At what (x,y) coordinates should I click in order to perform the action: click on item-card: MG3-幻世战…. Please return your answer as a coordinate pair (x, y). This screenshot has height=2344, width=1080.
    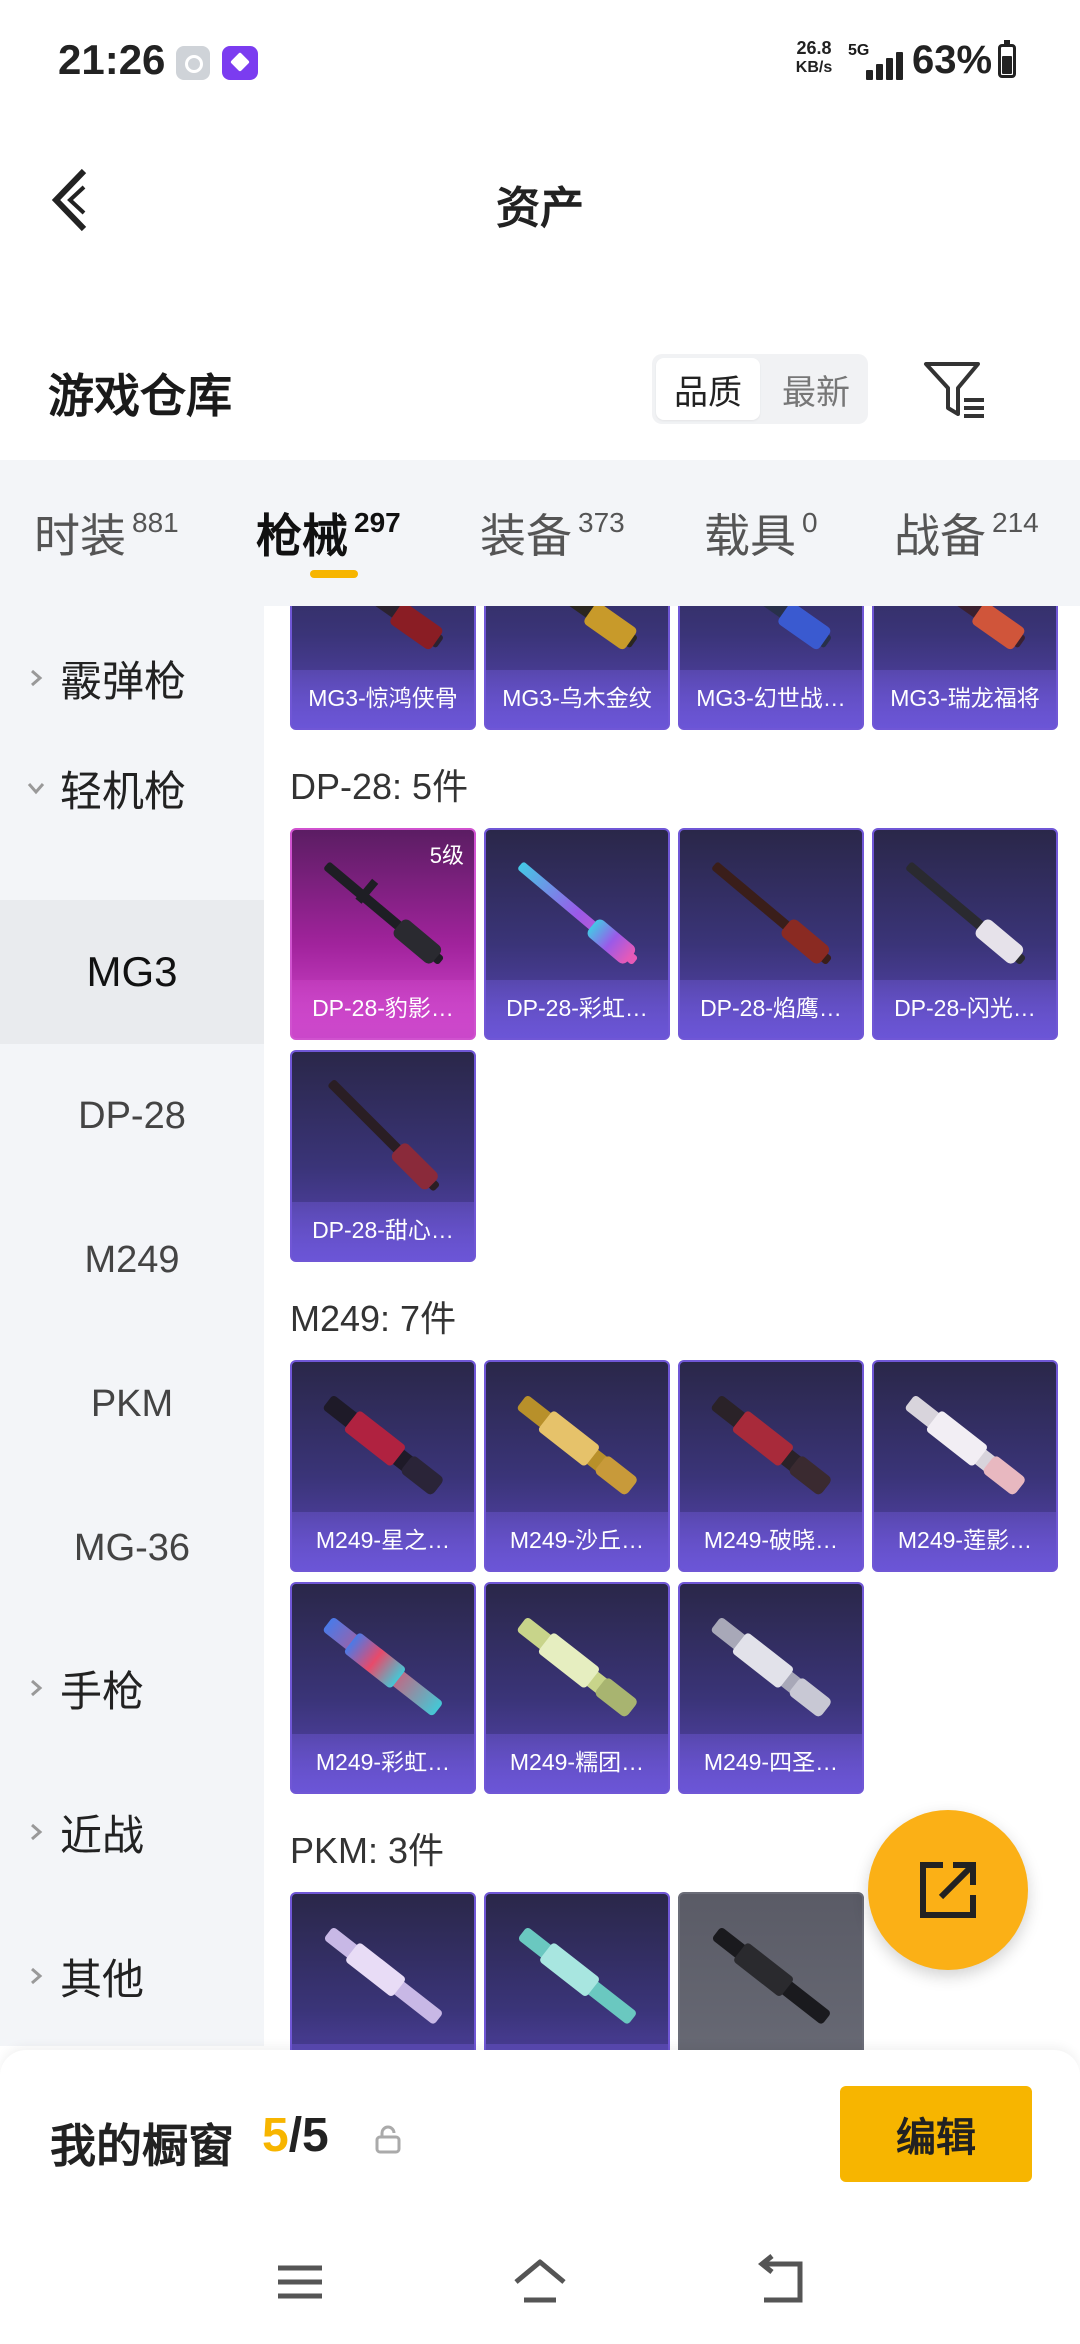
    Looking at the image, I should click on (771, 668).